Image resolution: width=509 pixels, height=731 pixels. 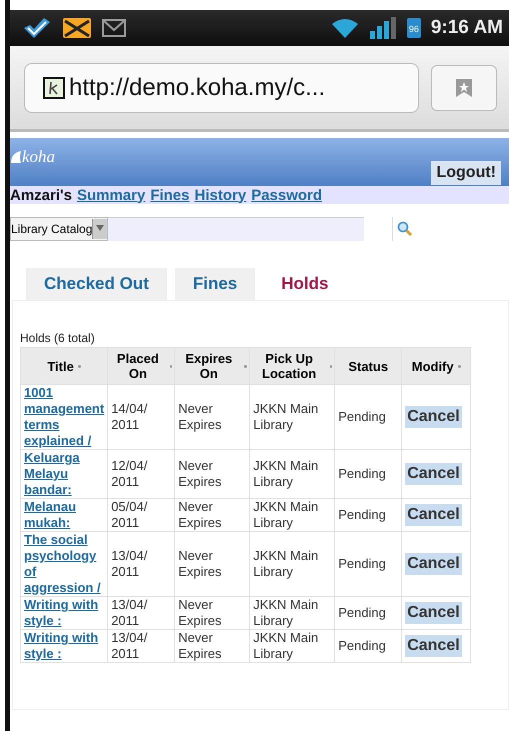 I want to click on nav-link: Summary, so click(x=111, y=195).